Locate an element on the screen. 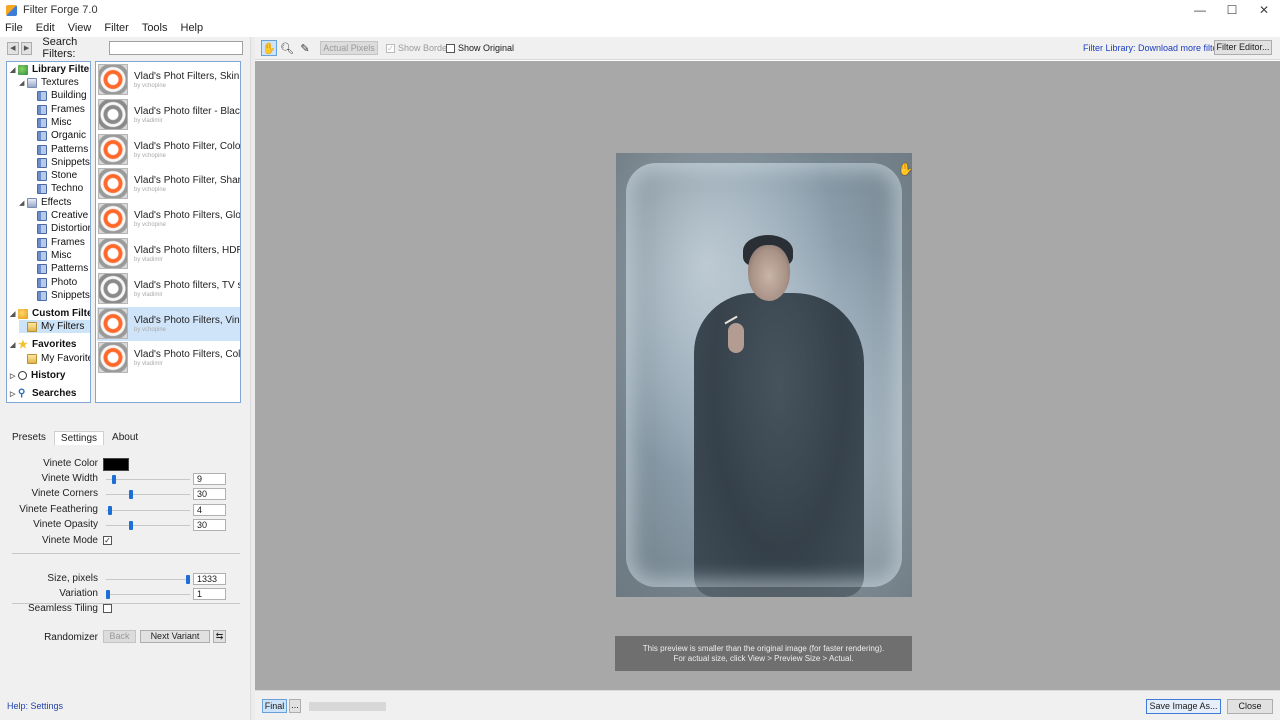 This screenshot has height=720, width=1280. final-render-button: Final is located at coordinates (274, 706).